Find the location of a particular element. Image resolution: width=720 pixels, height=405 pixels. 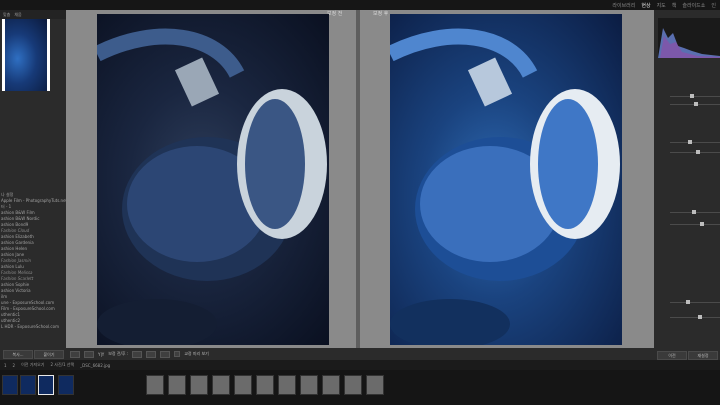

paste-button: 붙이기 is located at coordinates (49, 354).